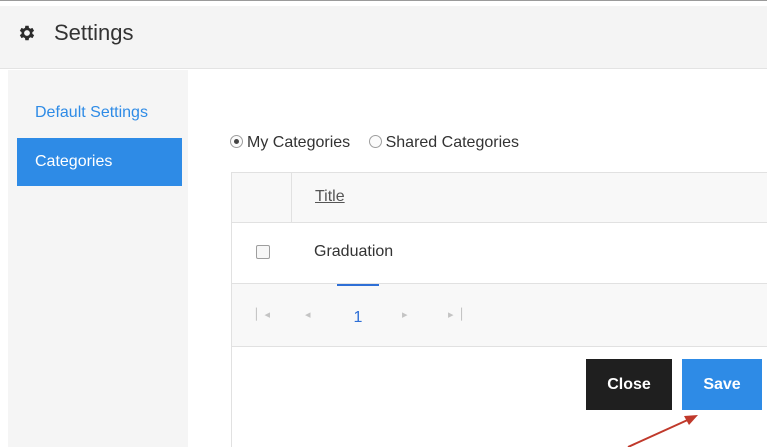 The image size is (767, 447). I want to click on shared-categories-label: Shared Categories, so click(452, 142).